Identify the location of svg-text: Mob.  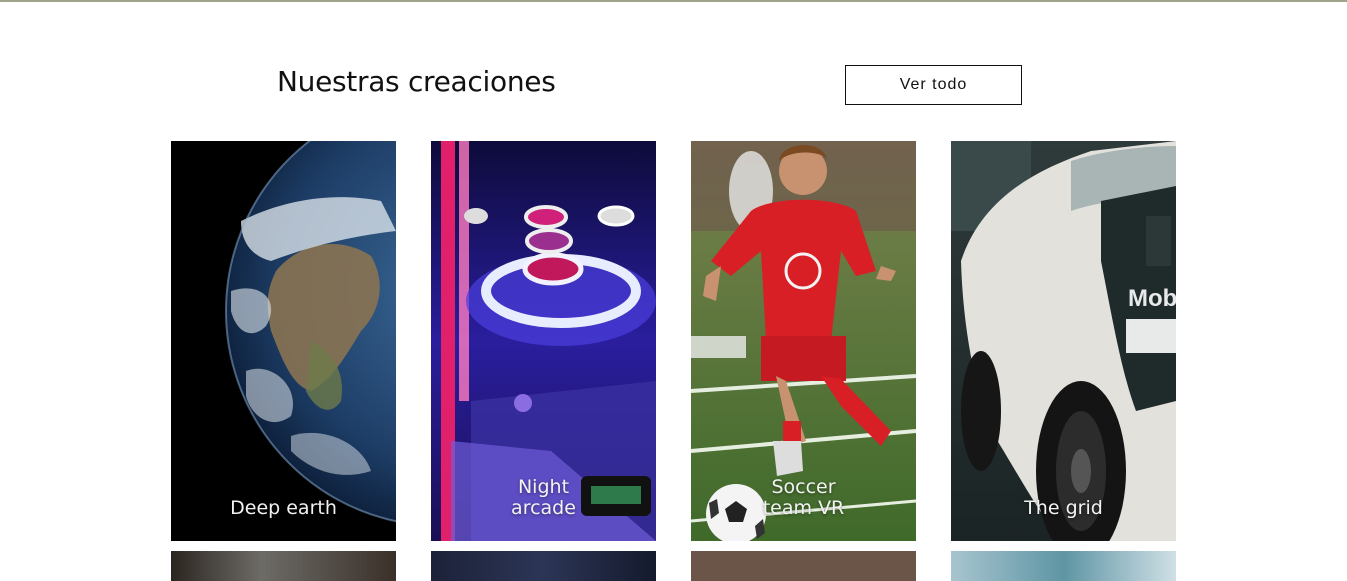
(1152, 298).